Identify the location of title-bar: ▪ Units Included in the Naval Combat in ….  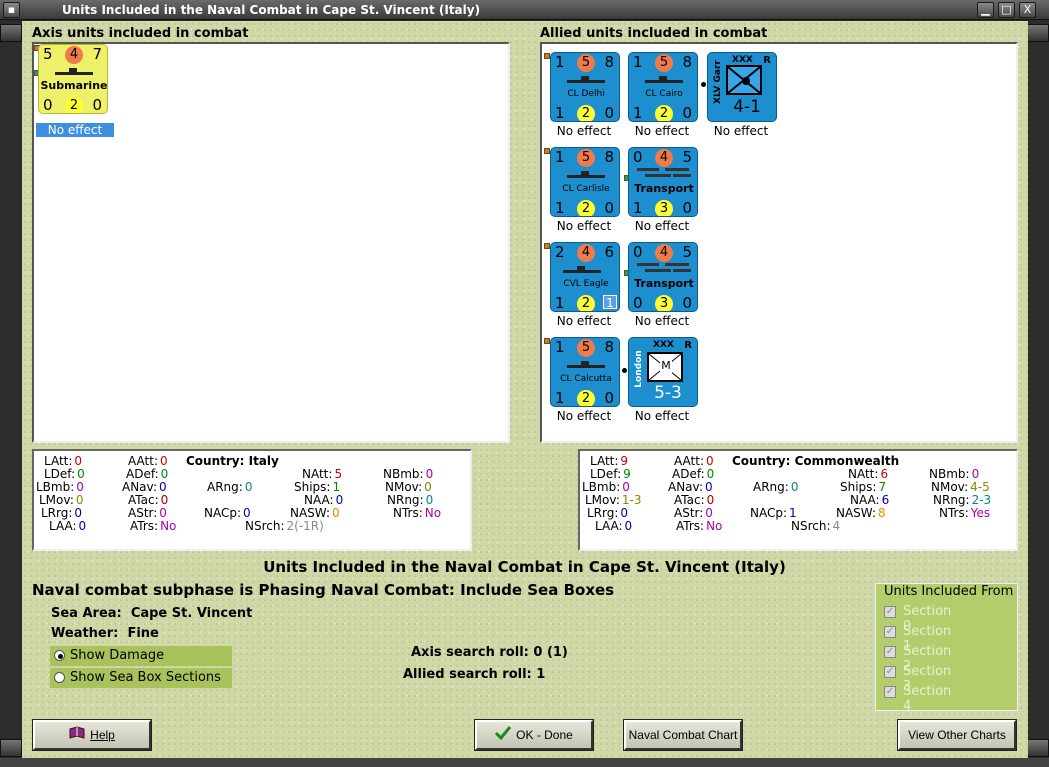
(524, 10).